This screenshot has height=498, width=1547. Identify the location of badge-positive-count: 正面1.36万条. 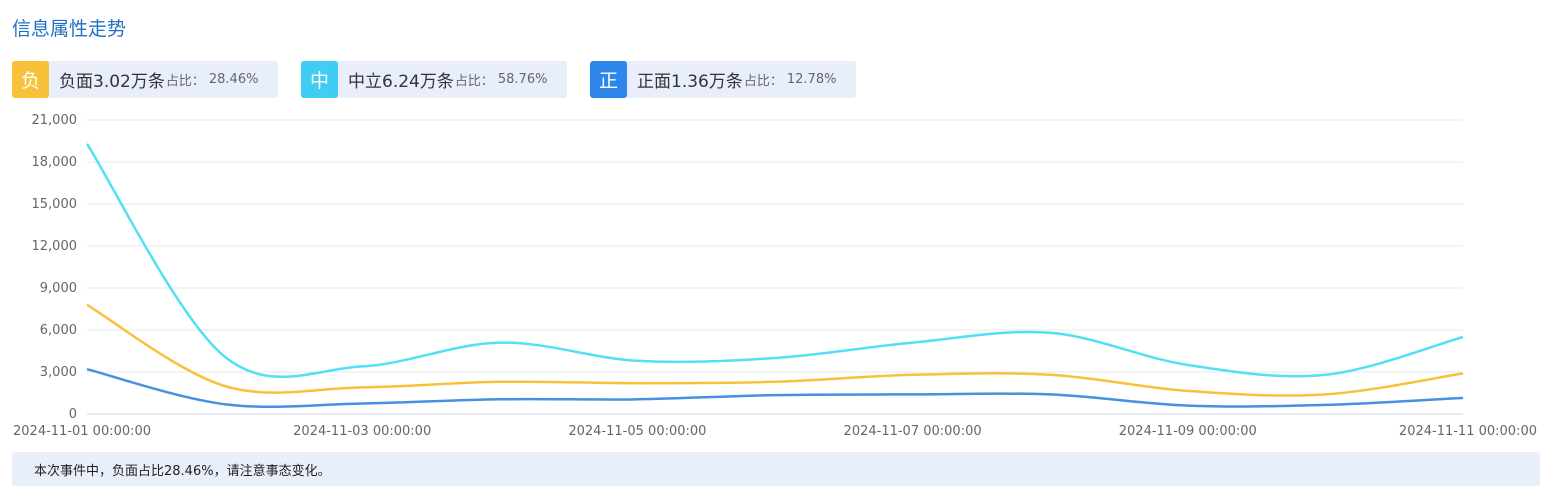
(690, 82).